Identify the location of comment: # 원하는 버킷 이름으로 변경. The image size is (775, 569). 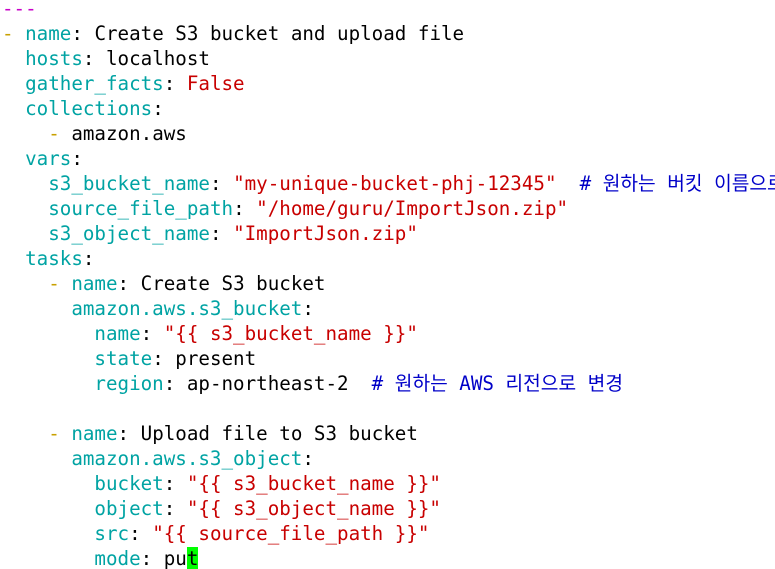
(677, 183).